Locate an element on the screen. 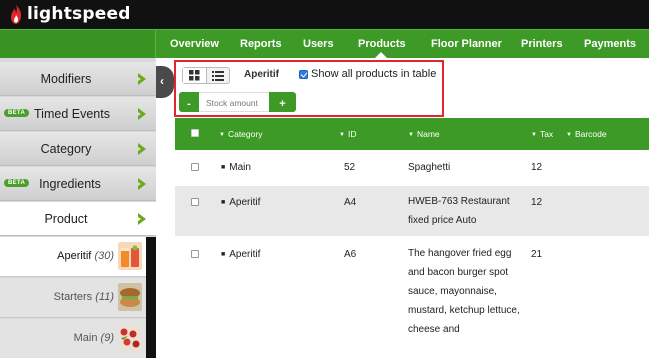 The width and height of the screenshot is (649, 358). subcategory-count: (30) is located at coordinates (104, 256).